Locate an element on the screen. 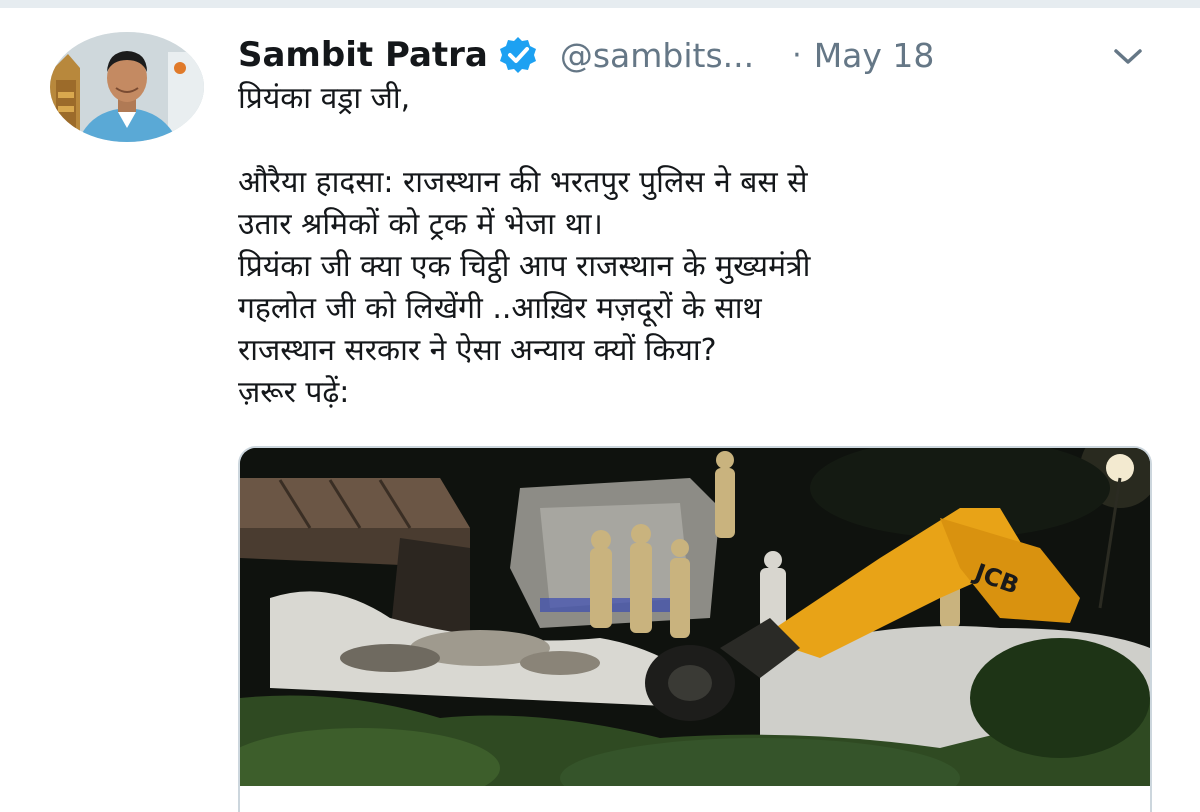 The image size is (1200, 812). tweet-text-line is located at coordinates (698, 141).